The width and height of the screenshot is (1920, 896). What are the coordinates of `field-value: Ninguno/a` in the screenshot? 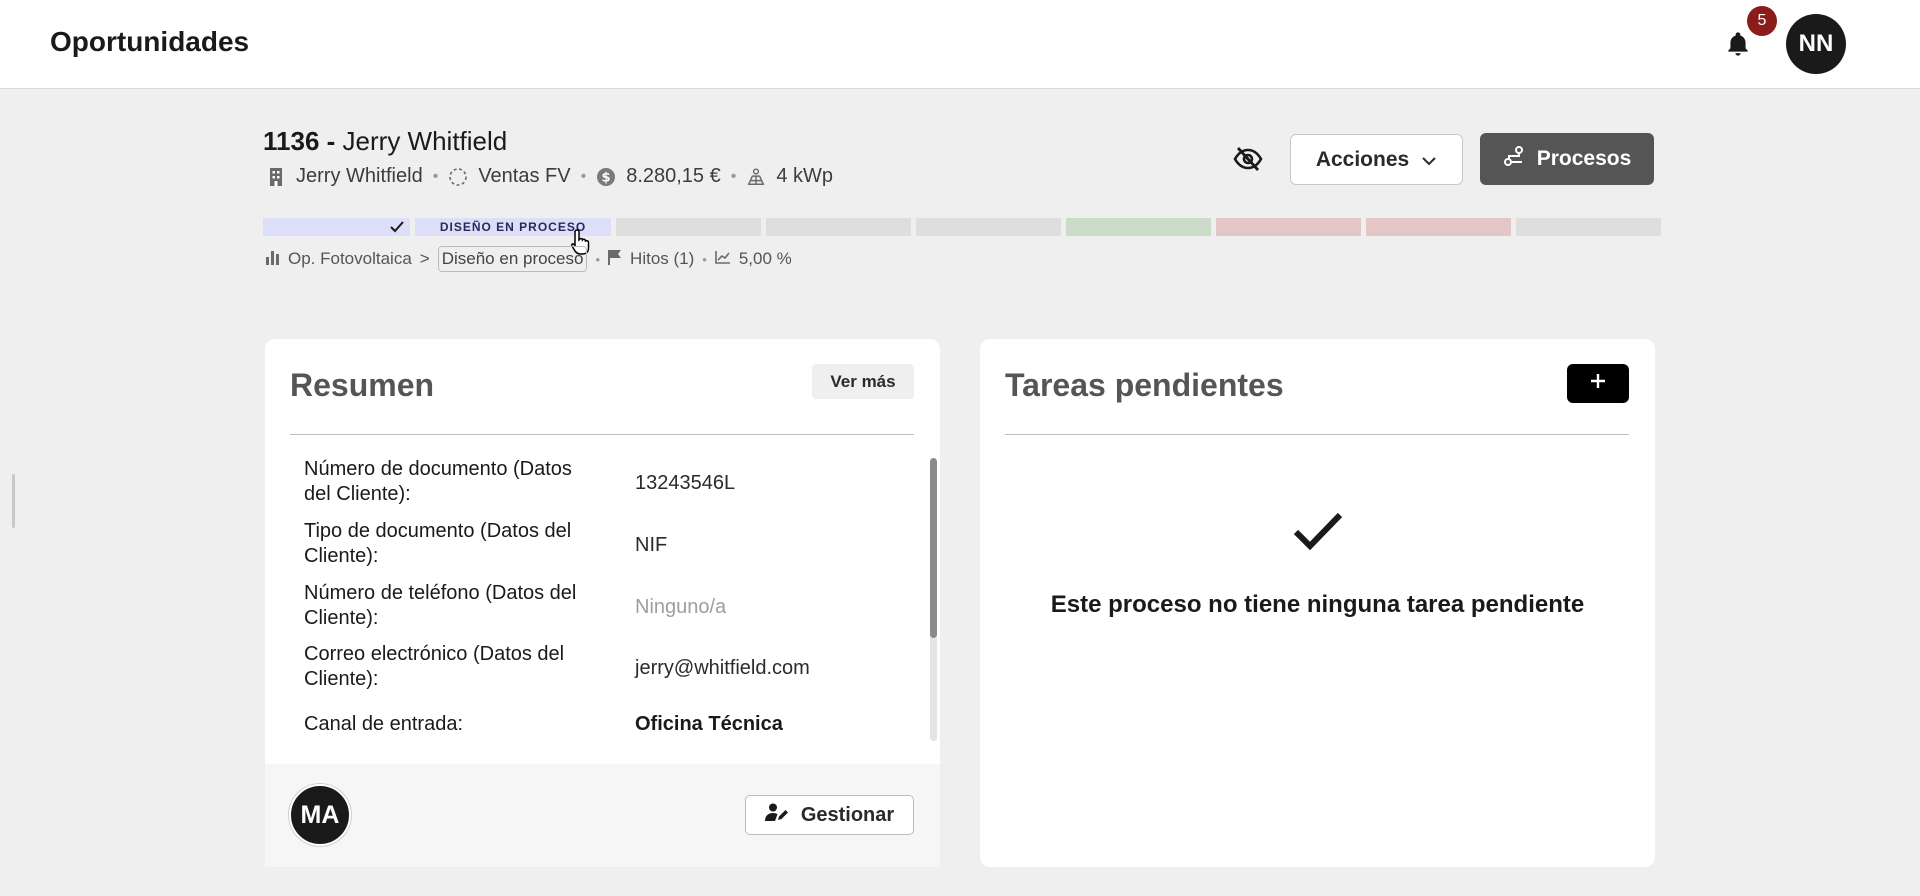 It's located at (681, 607).